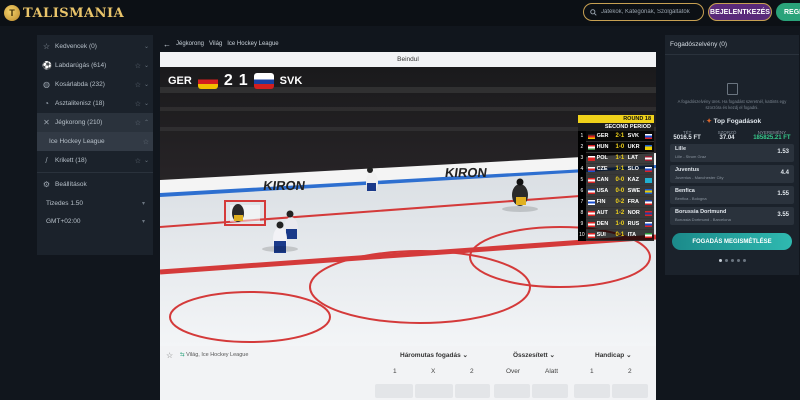  Describe the element at coordinates (215, 44) in the screenshot. I see `breadcrumb-item: Világ` at that location.